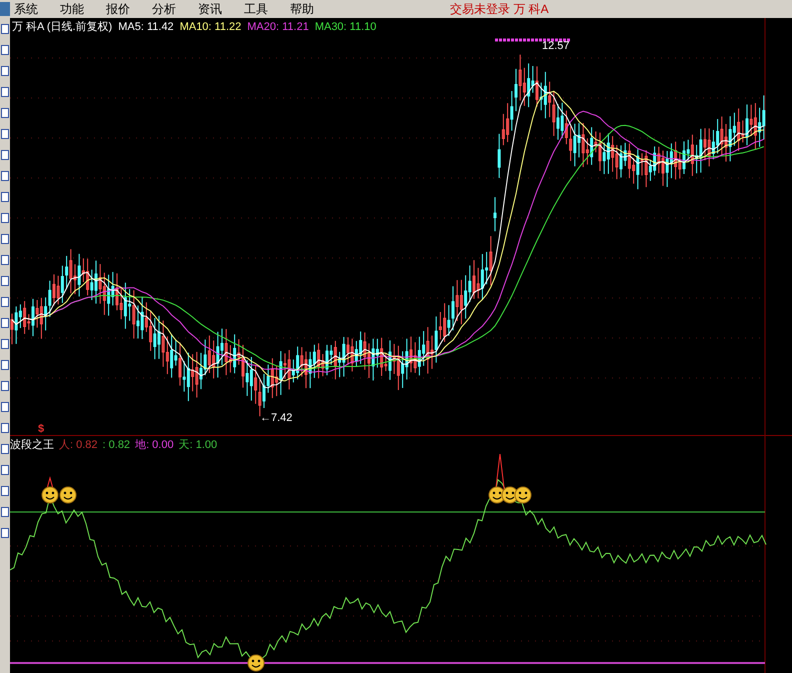  I want to click on menu-item: 工具, so click(256, 9).